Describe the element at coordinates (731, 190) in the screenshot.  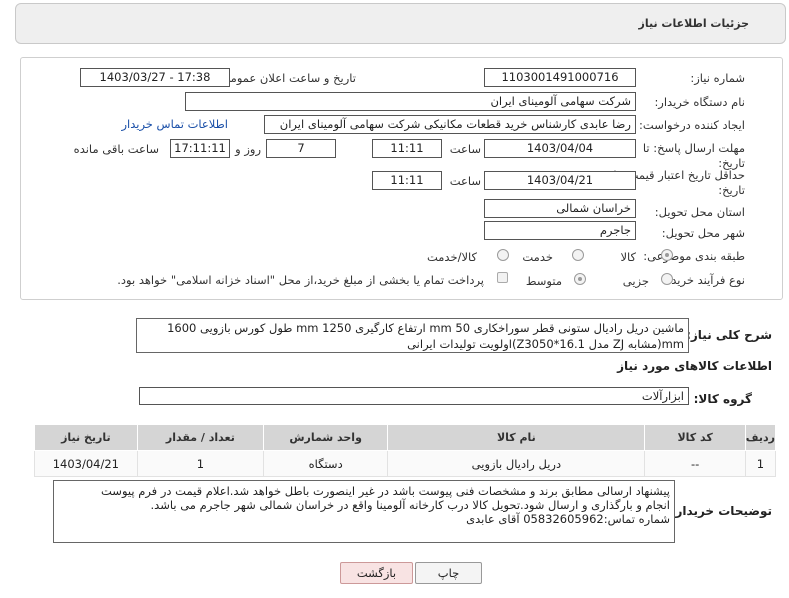
I see `validity-label-2: تاریخ:` at that location.